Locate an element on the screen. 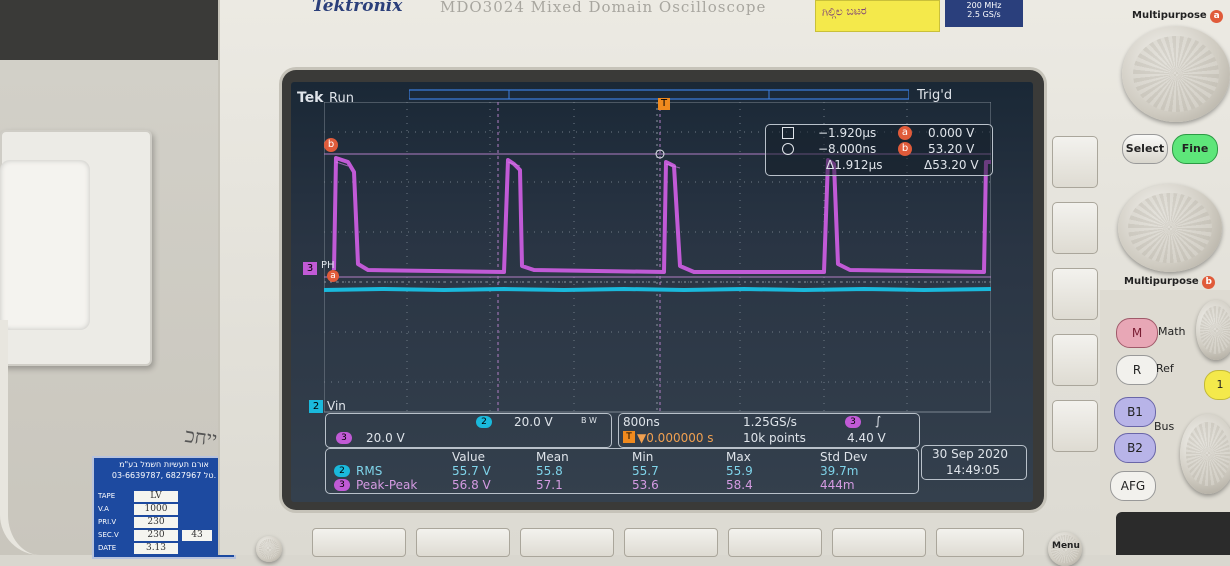  edge-knob-bottom is located at coordinates (1205, 454).